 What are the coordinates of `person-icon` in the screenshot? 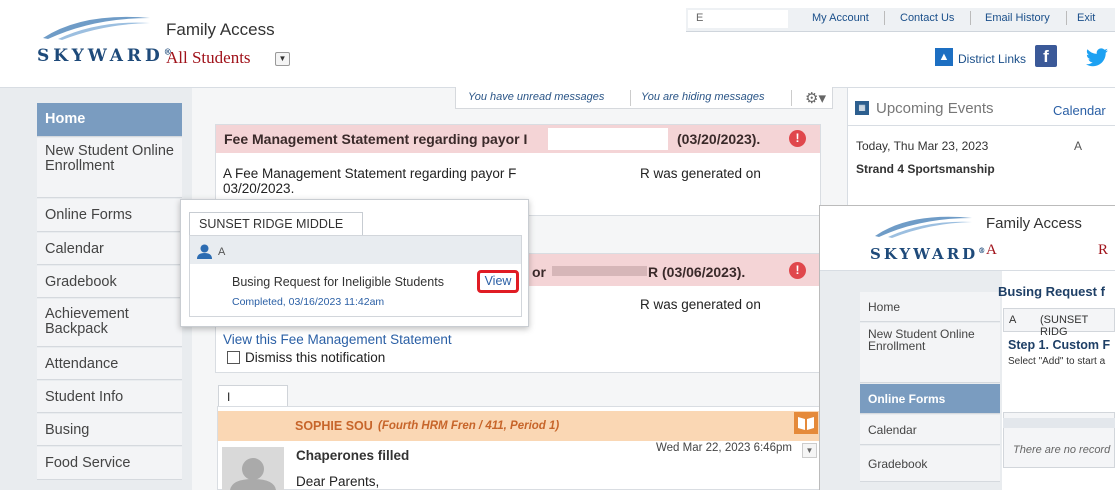 It's located at (204, 251).